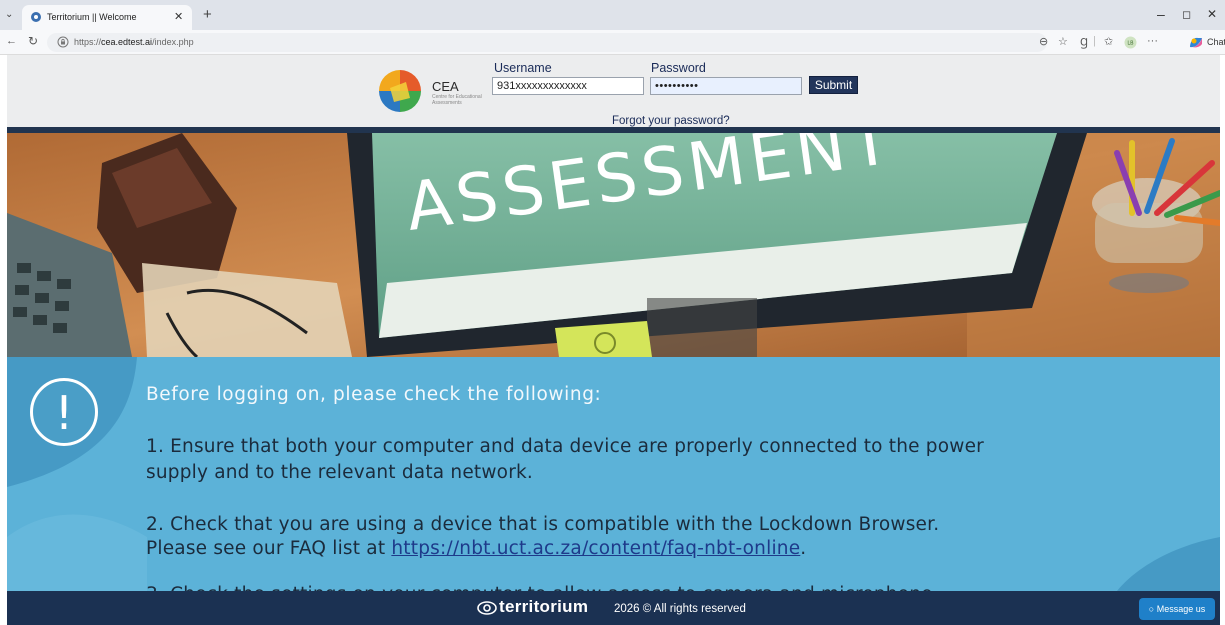 This screenshot has width=1225, height=625. I want to click on tab-favicon-icon, so click(36, 17).